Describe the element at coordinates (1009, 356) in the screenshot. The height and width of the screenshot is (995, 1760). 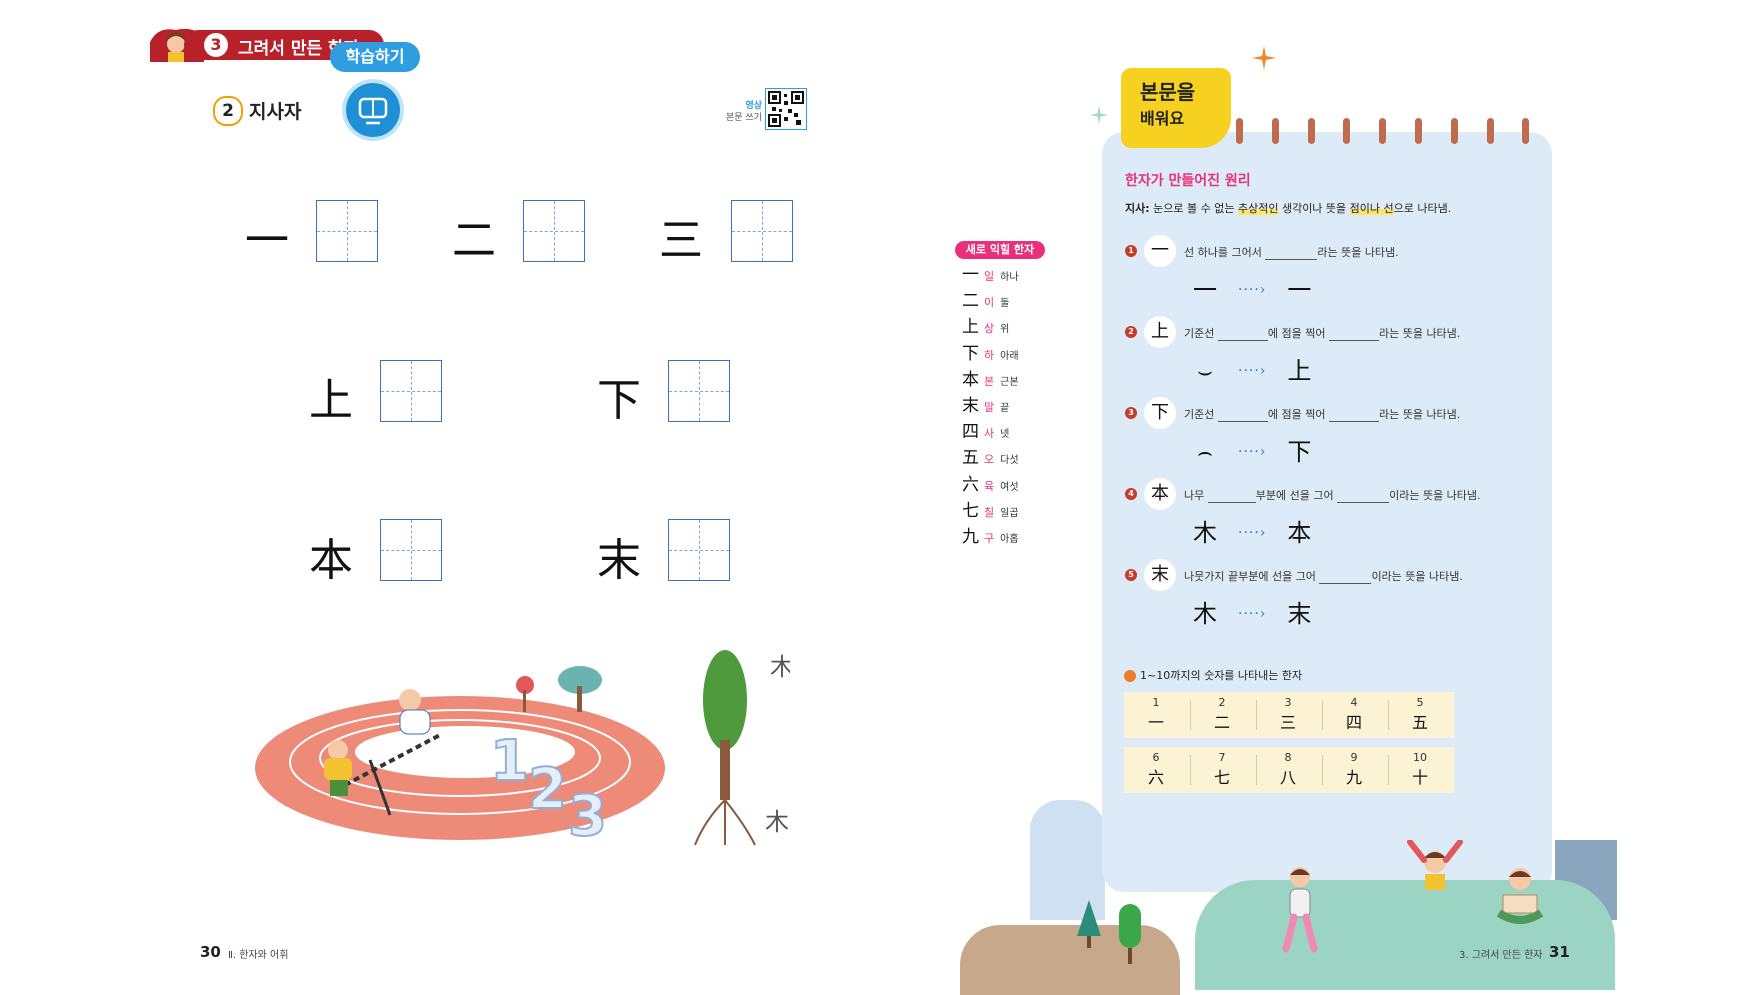
I see `vocab-meaning: 아래` at that location.